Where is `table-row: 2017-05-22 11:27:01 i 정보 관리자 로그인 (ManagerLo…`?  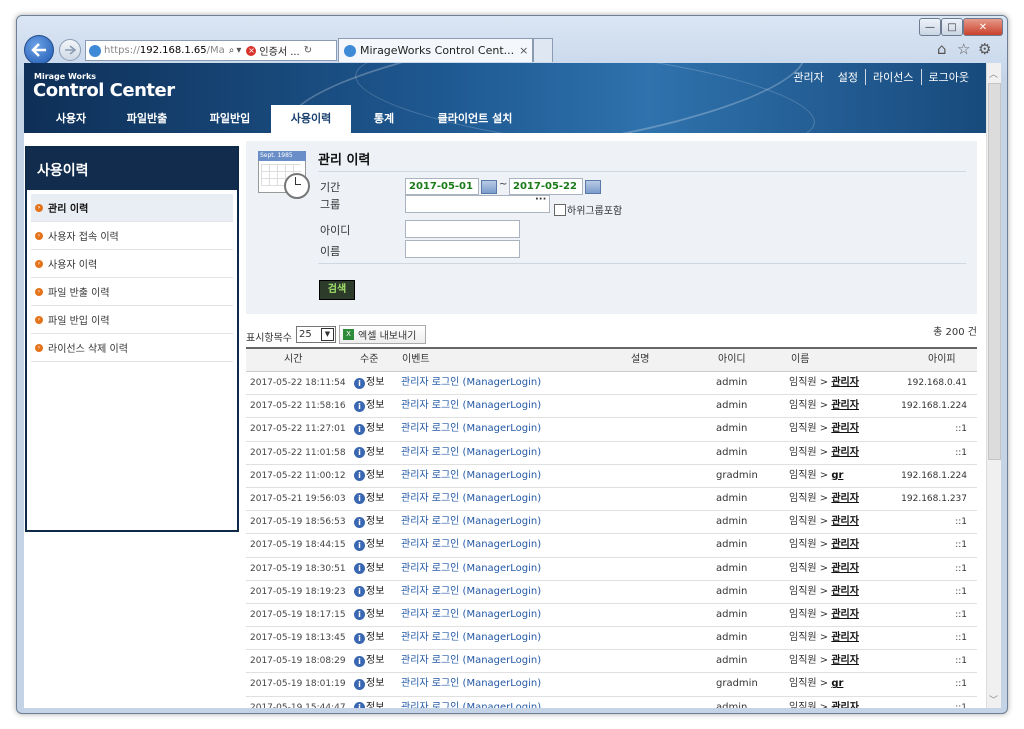
table-row: 2017-05-22 11:27:01 i 정보 관리자 로그인 (ManagerLo… is located at coordinates (611, 430).